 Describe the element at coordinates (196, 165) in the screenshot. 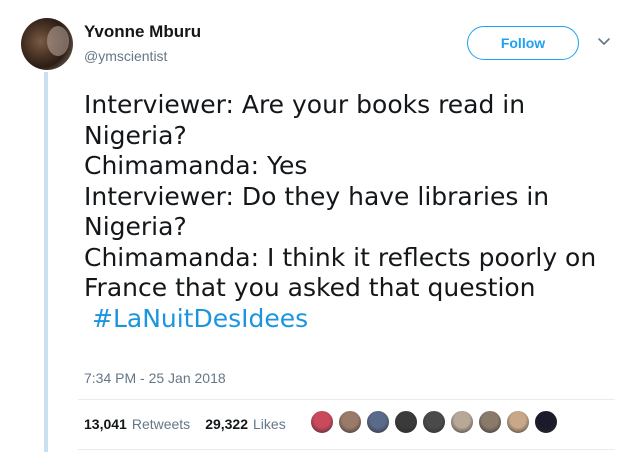

I see `tweet-line: Chimamanda: Yes` at that location.